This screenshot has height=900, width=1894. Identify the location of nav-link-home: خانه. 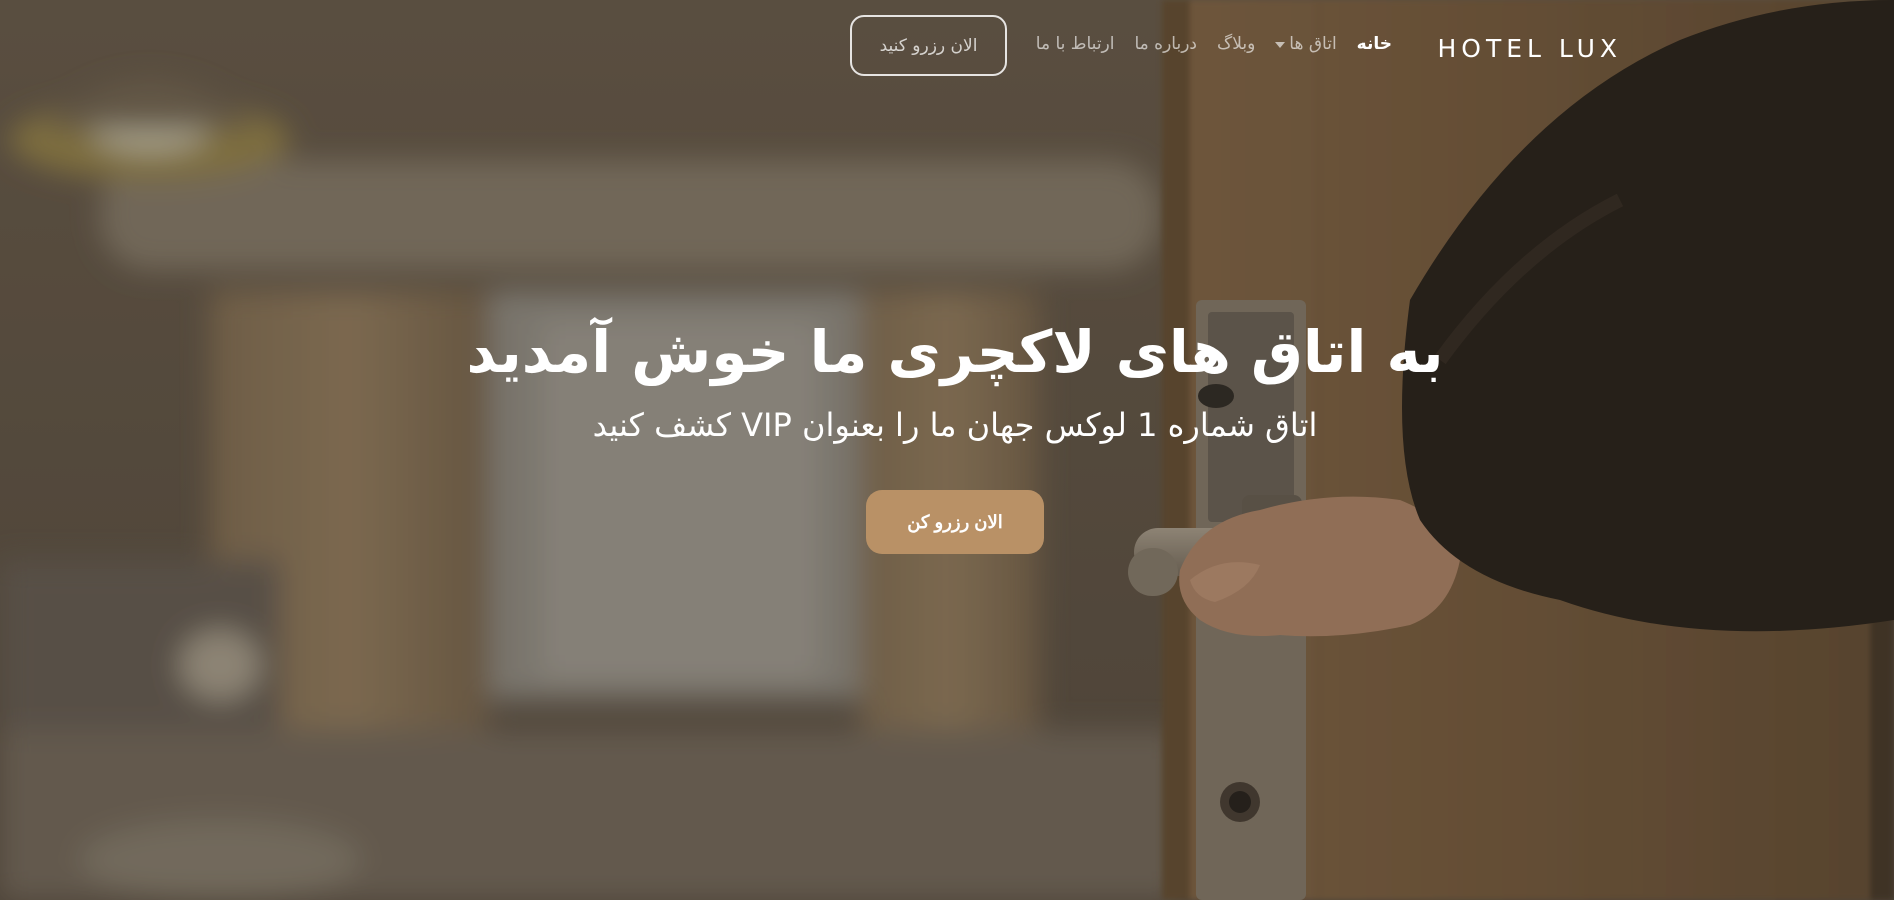
(1374, 44).